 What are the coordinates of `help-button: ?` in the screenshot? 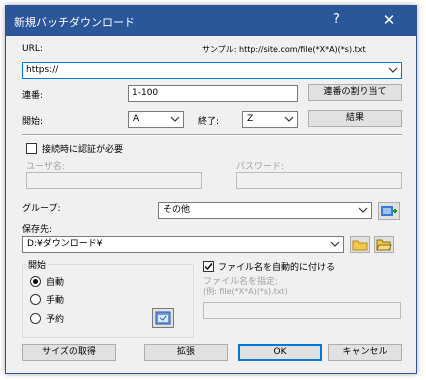 It's located at (336, 19).